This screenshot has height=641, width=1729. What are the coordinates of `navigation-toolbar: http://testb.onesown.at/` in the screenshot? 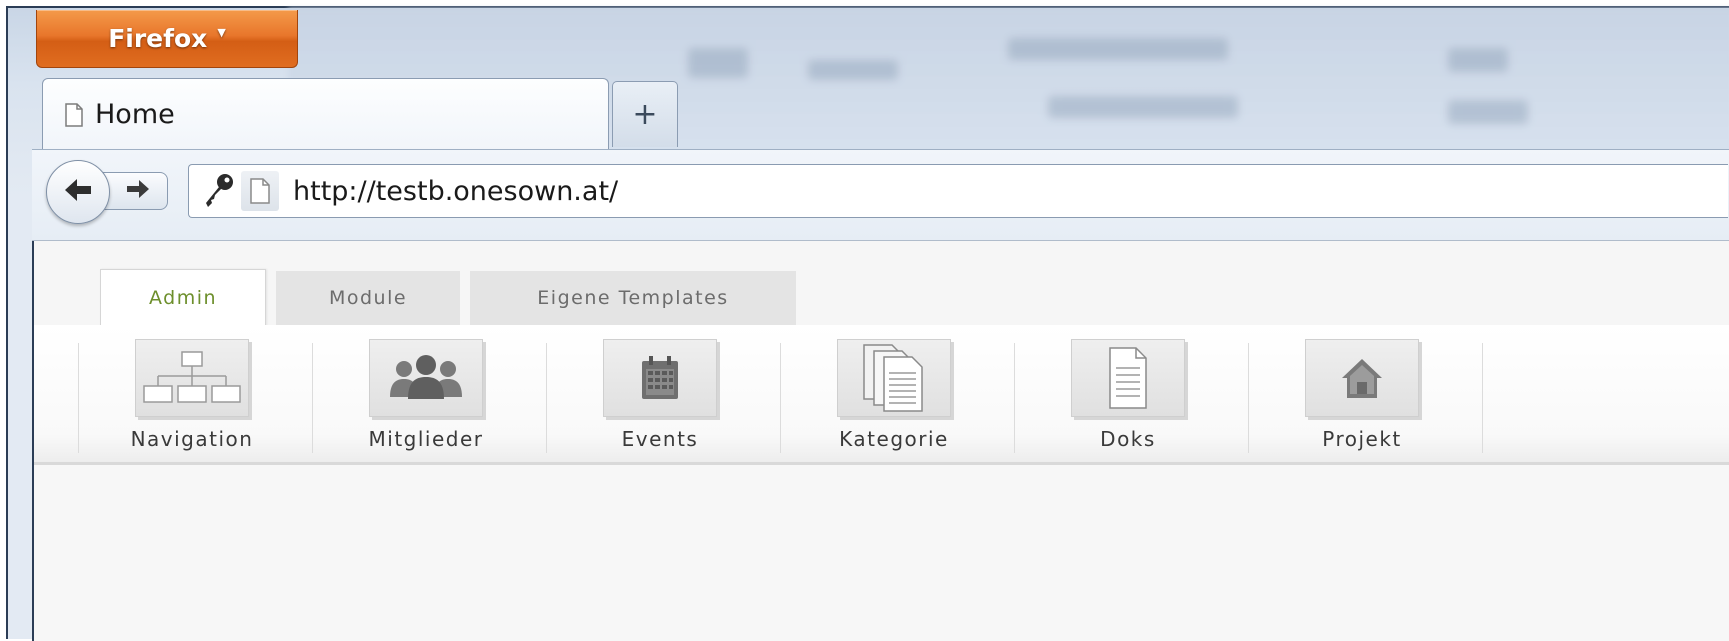 It's located at (880, 195).